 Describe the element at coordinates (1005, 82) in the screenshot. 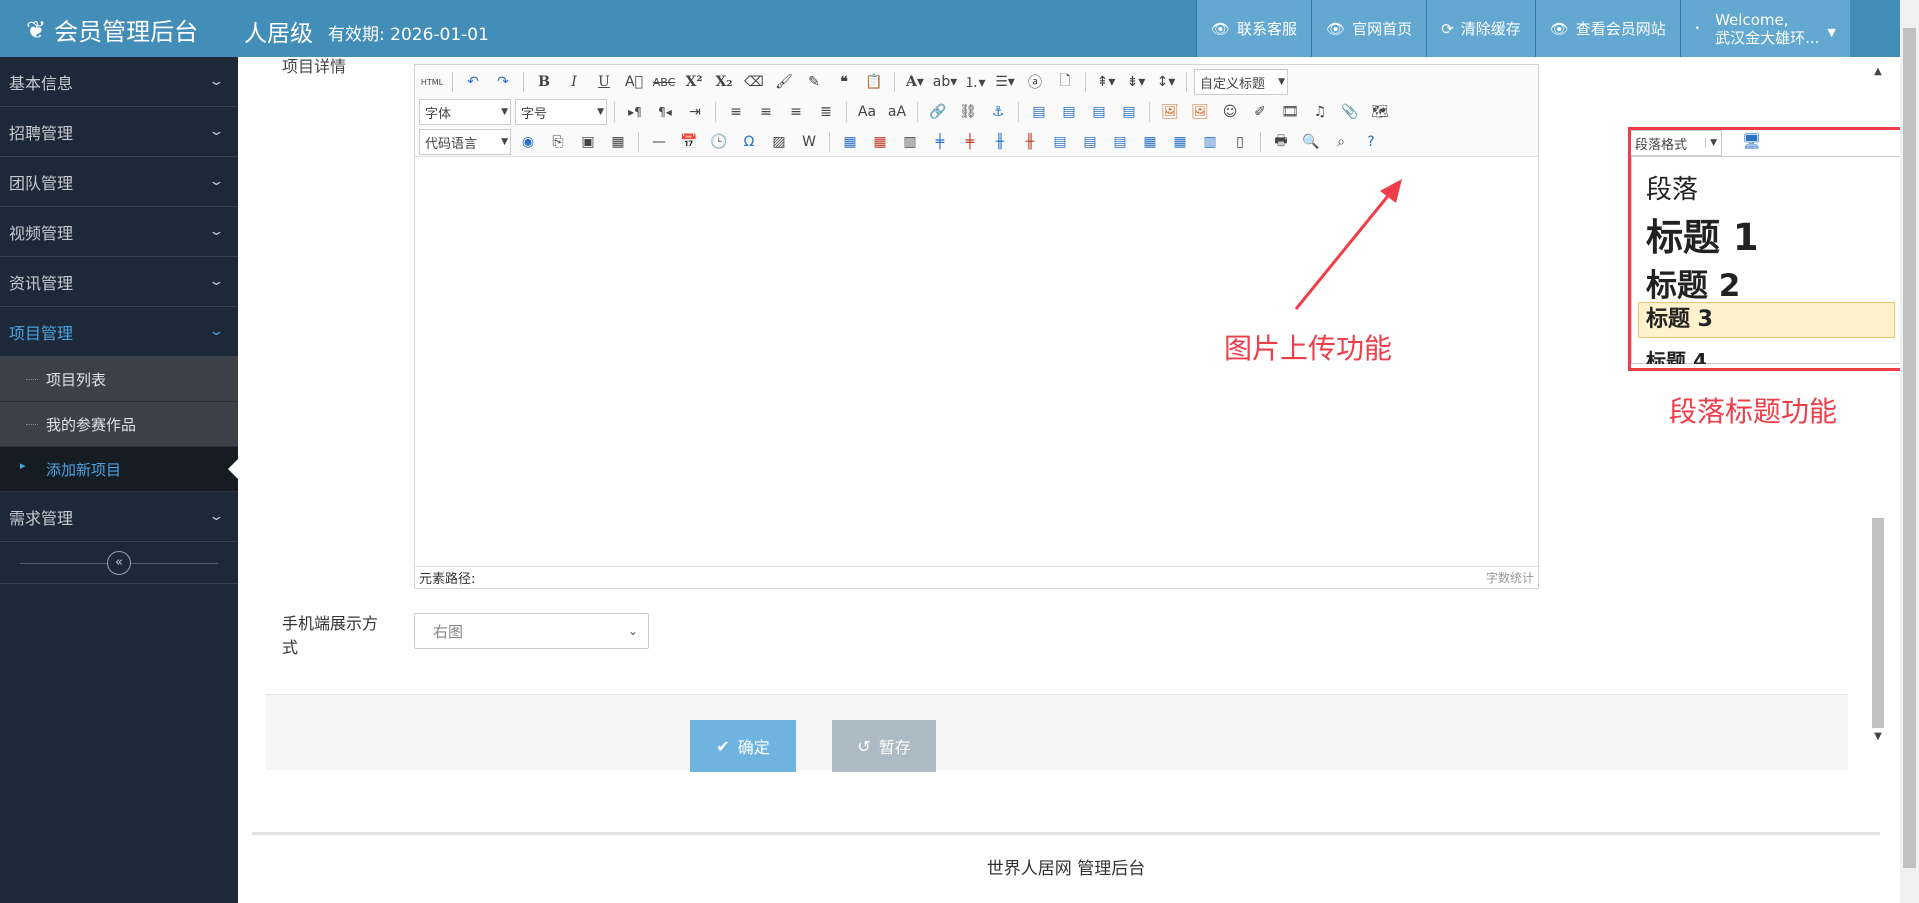

I see `unordered-list-icon: ☰▾` at that location.